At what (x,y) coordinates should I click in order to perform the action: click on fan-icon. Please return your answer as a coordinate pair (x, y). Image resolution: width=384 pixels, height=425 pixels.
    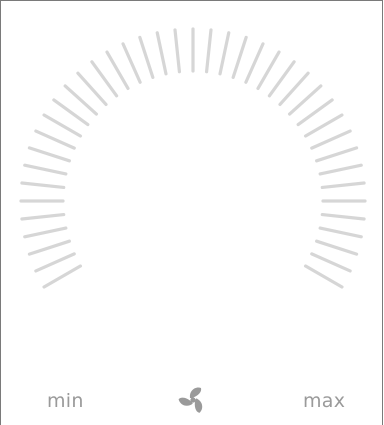
    Looking at the image, I should click on (193, 400).